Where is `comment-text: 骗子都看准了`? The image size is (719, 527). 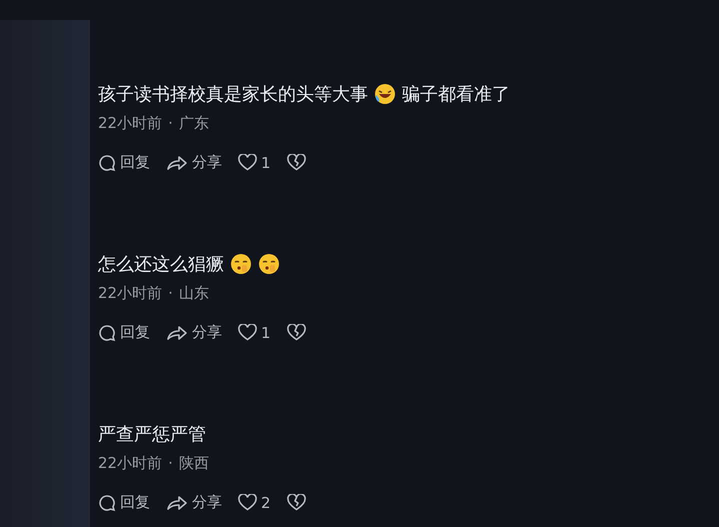
comment-text: 骗子都看准了 is located at coordinates (456, 94).